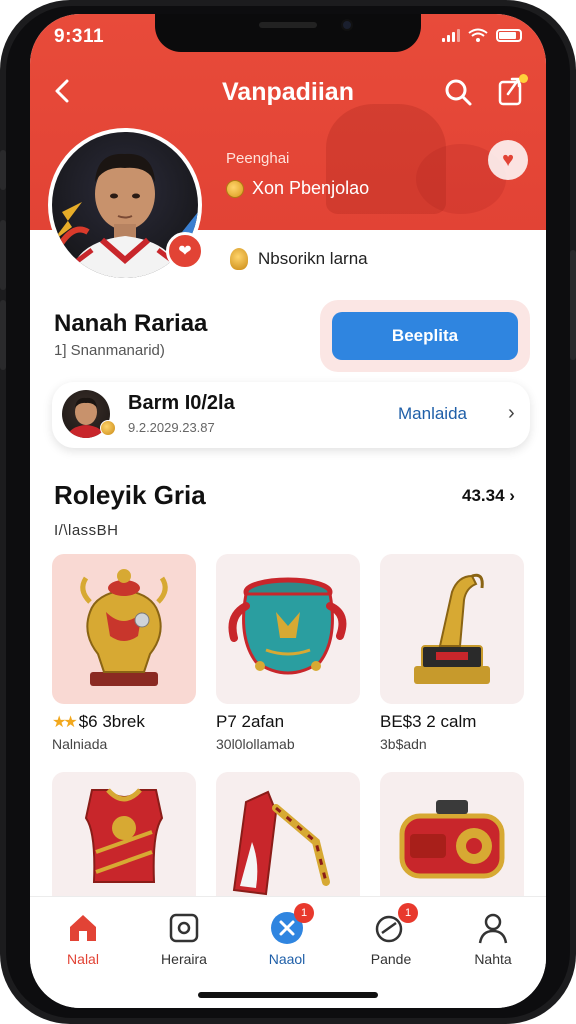  What do you see at coordinates (109, 350) in the screenshot?
I see `profile-handle: 1] Snanmanarid)` at bounding box center [109, 350].